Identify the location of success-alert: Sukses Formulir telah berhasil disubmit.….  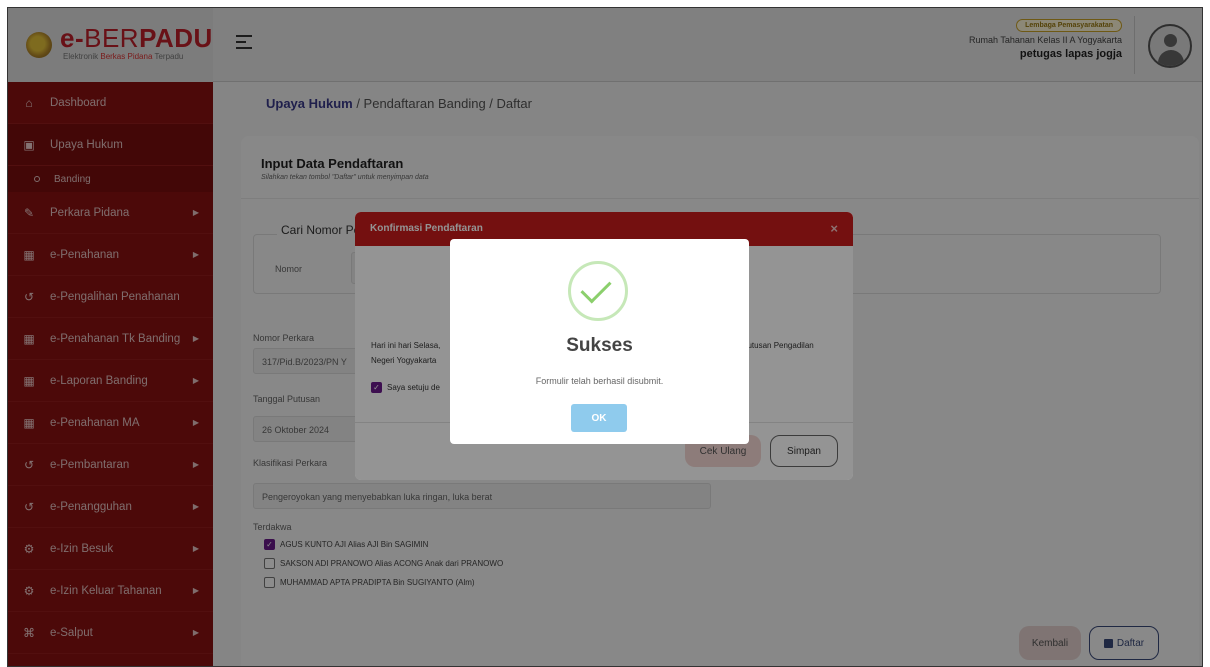
(599, 341).